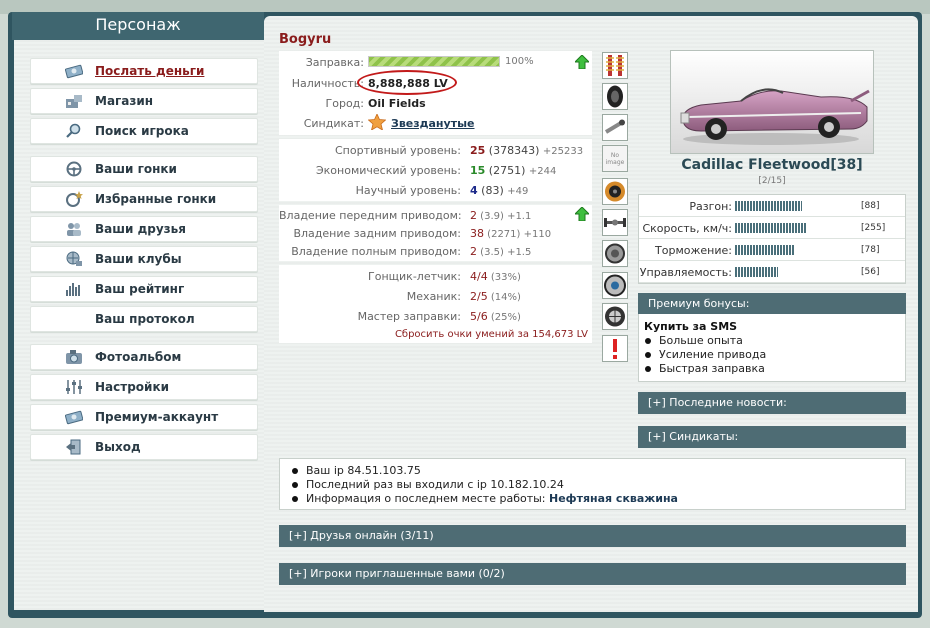 This screenshot has height=628, width=930. Describe the element at coordinates (433, 296) in the screenshot. I see `skill-label: Механик:` at that location.